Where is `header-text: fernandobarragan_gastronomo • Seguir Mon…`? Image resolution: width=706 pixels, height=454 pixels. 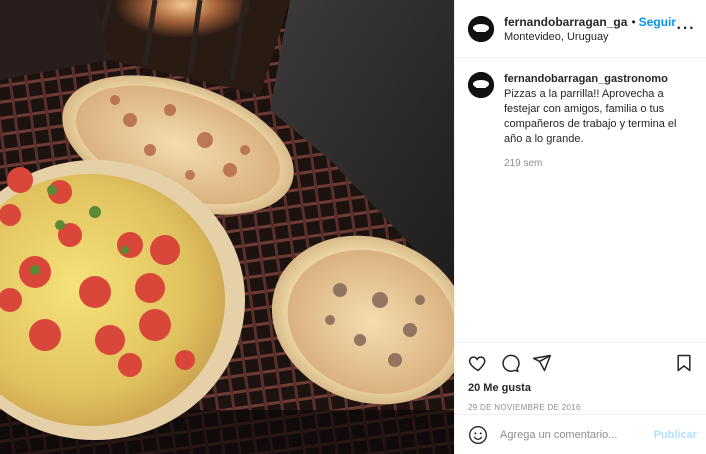 header-text: fernandobarragan_gastronomo • Seguir Mon… is located at coordinates (590, 29).